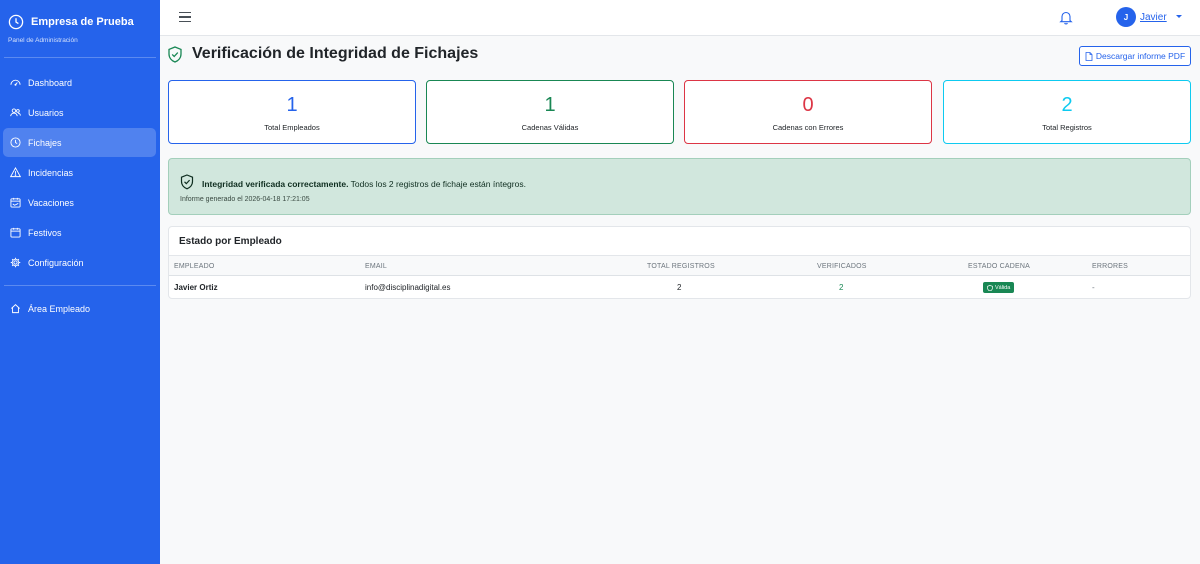 The image size is (1200, 564). What do you see at coordinates (196, 287) in the screenshot?
I see `cell-empleado: Javier Ortiz` at bounding box center [196, 287].